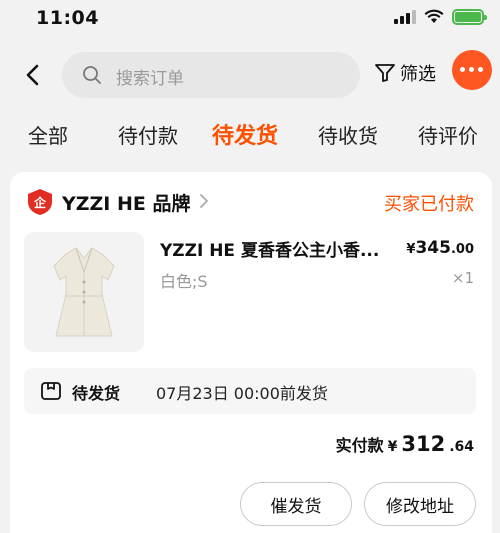 Image resolution: width=500 pixels, height=533 pixels. What do you see at coordinates (420, 504) in the screenshot?
I see `change-address-button: 修改地址` at bounding box center [420, 504].